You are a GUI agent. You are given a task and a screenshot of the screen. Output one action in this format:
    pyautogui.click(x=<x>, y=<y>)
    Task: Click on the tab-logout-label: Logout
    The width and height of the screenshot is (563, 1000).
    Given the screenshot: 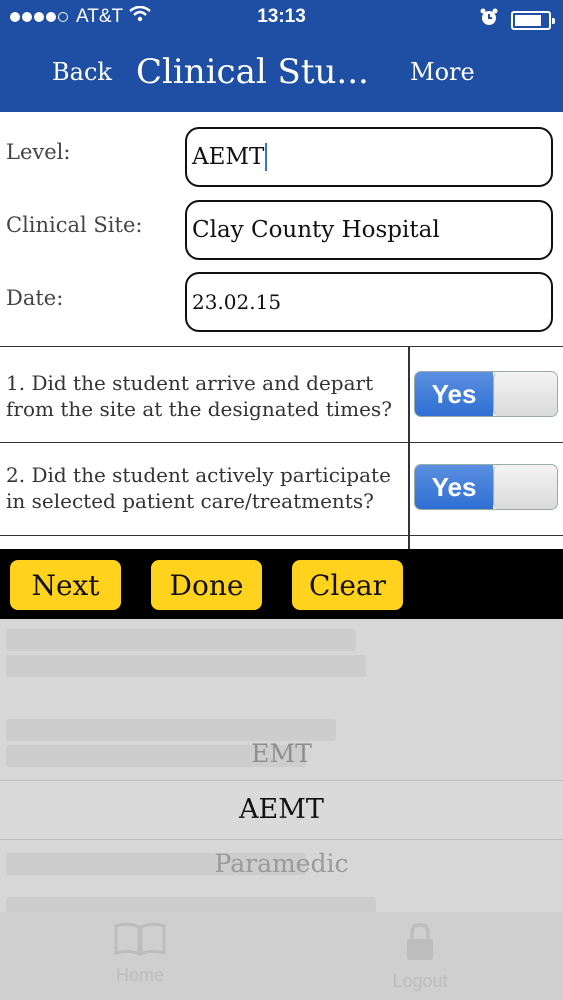 What is the action you would take?
    pyautogui.click(x=420, y=981)
    